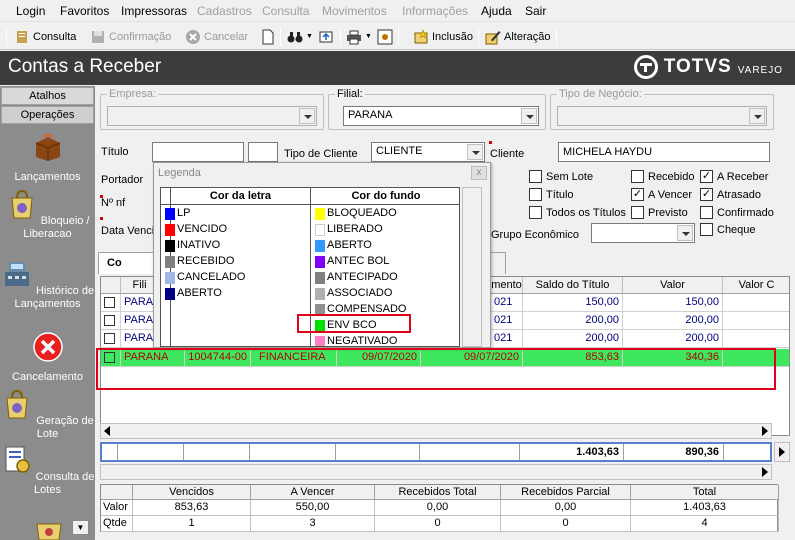 This screenshot has width=795, height=540. Describe the element at coordinates (507, 285) in the screenshot. I see `col-vencimento: mento` at that location.